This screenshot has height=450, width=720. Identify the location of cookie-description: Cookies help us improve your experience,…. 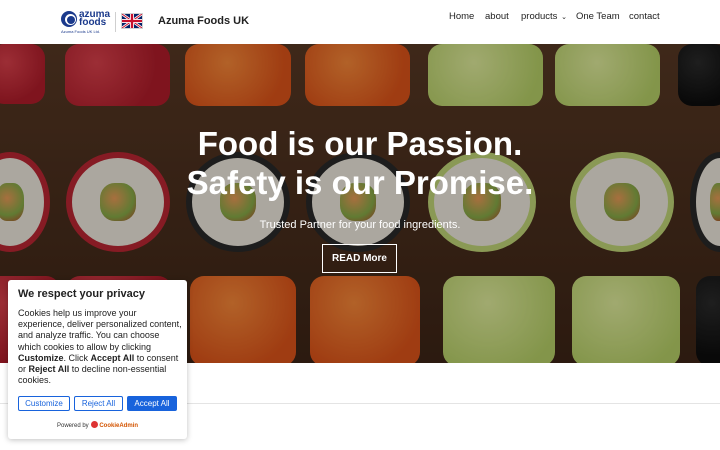
(100, 347).